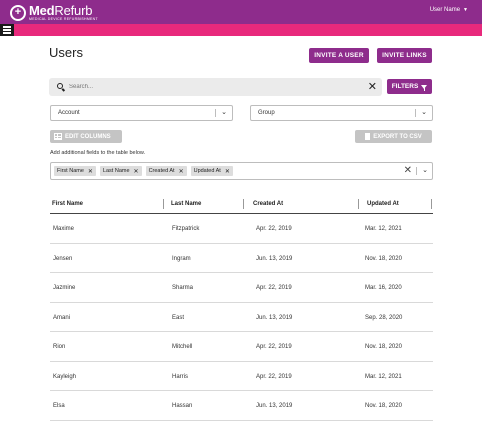  What do you see at coordinates (368, 136) in the screenshot?
I see `file-icon` at bounding box center [368, 136].